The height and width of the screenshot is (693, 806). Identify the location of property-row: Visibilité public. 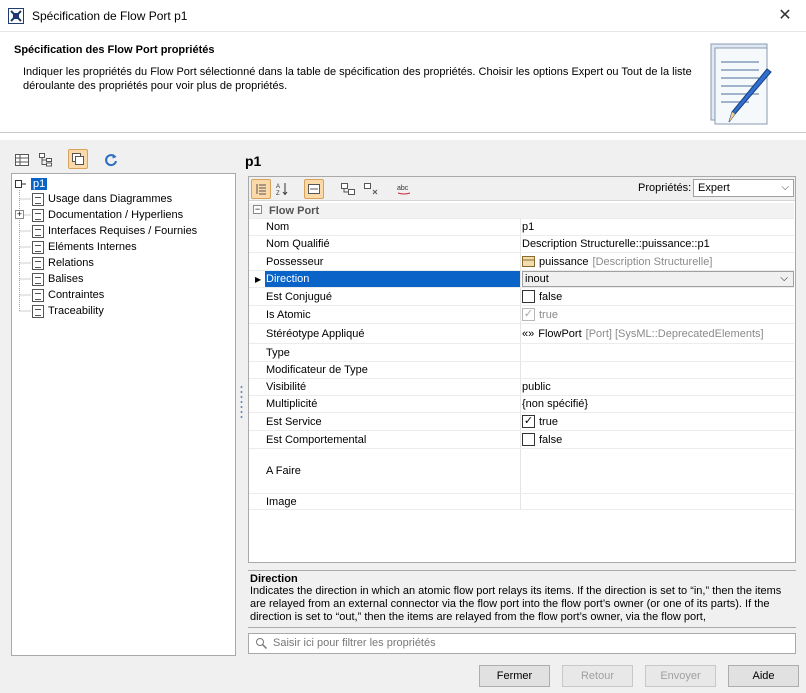
(521, 387).